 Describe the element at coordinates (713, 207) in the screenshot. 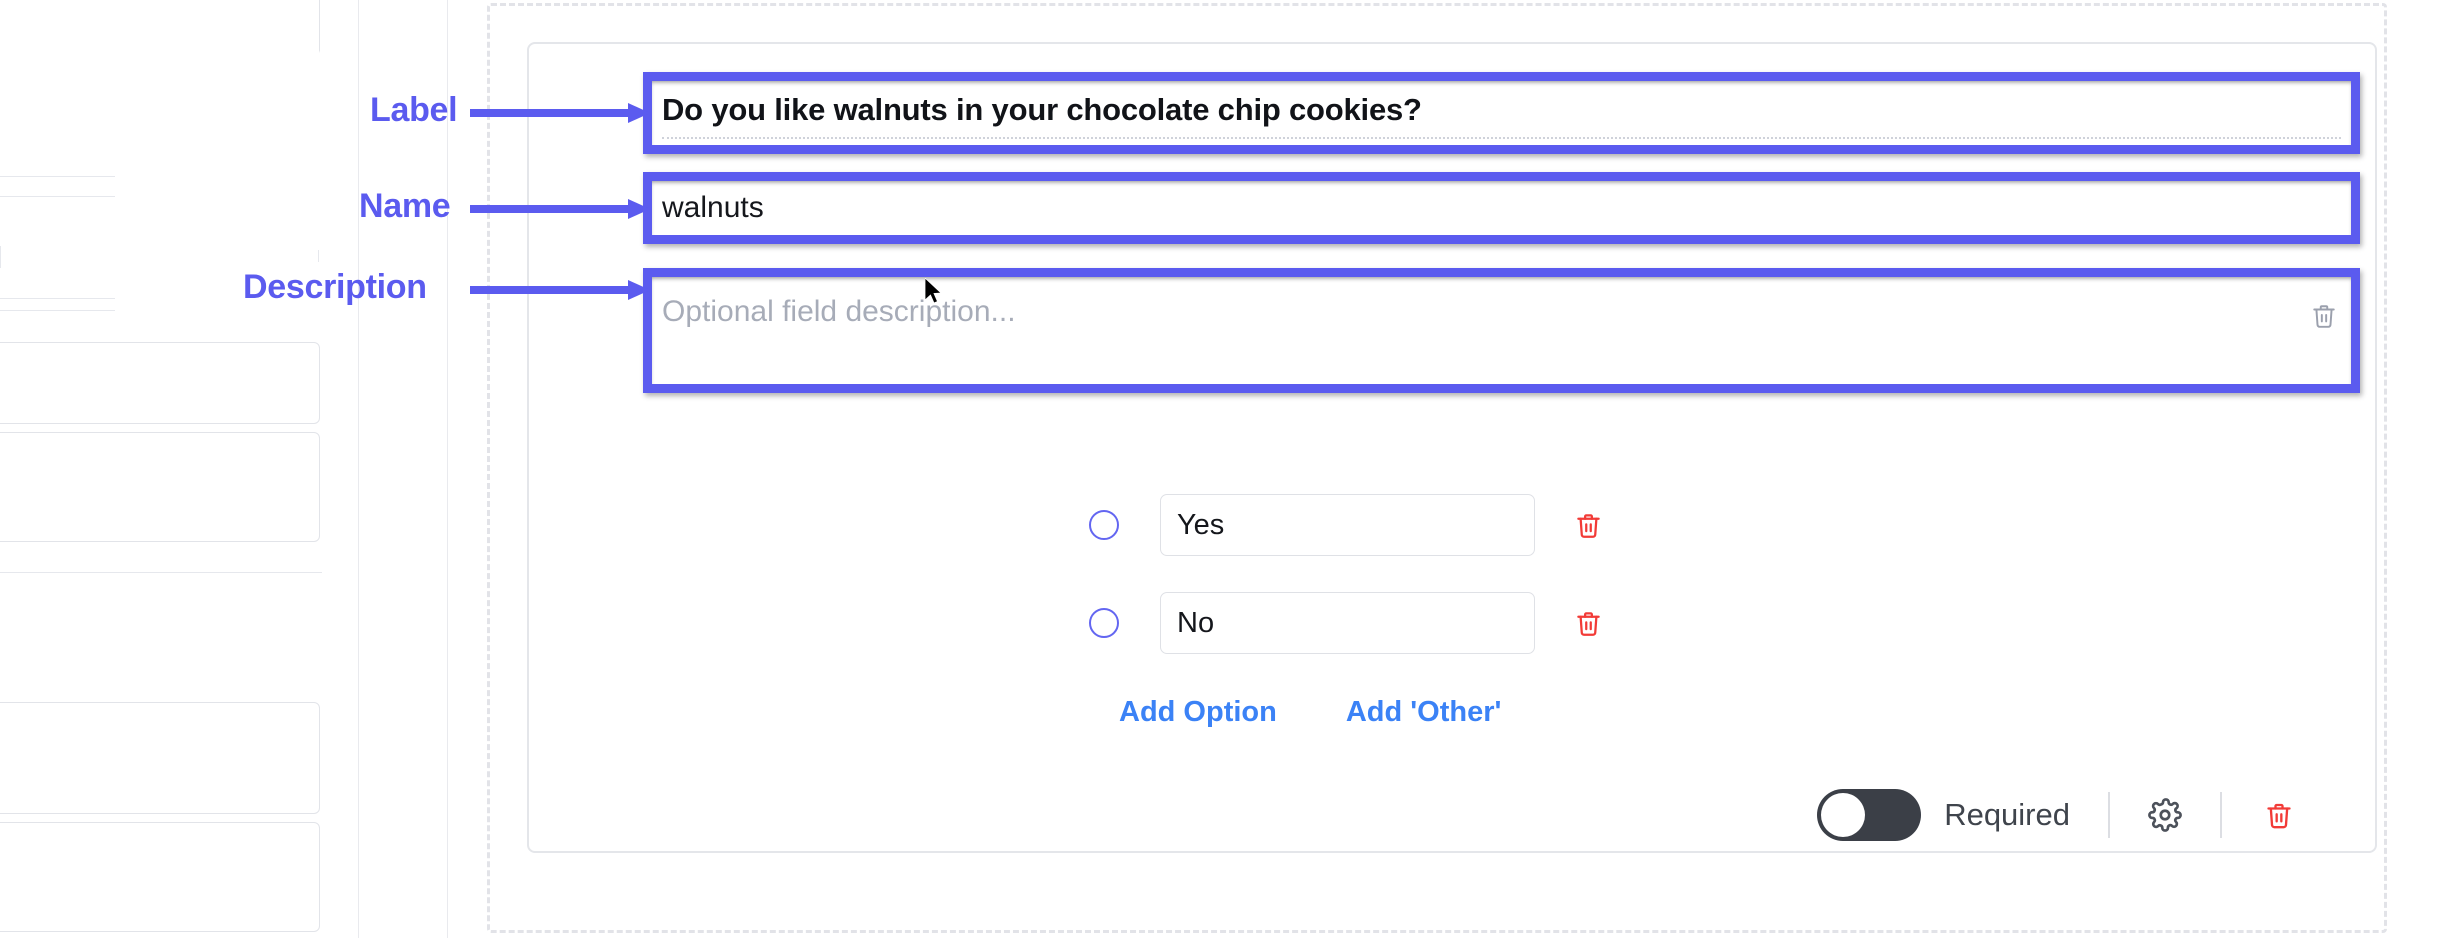

I see `name-input-value: walnuts` at that location.